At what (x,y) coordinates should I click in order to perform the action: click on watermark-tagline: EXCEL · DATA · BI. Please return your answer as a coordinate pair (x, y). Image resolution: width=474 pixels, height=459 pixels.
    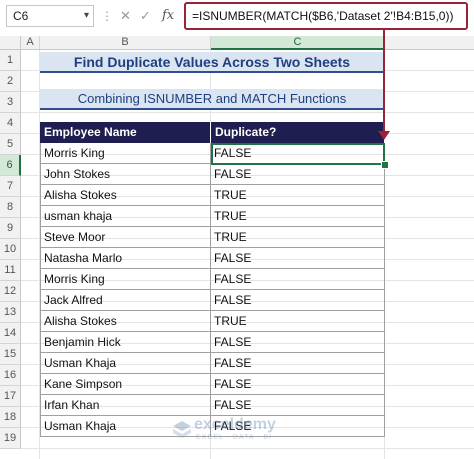
    Looking at the image, I should click on (234, 437).